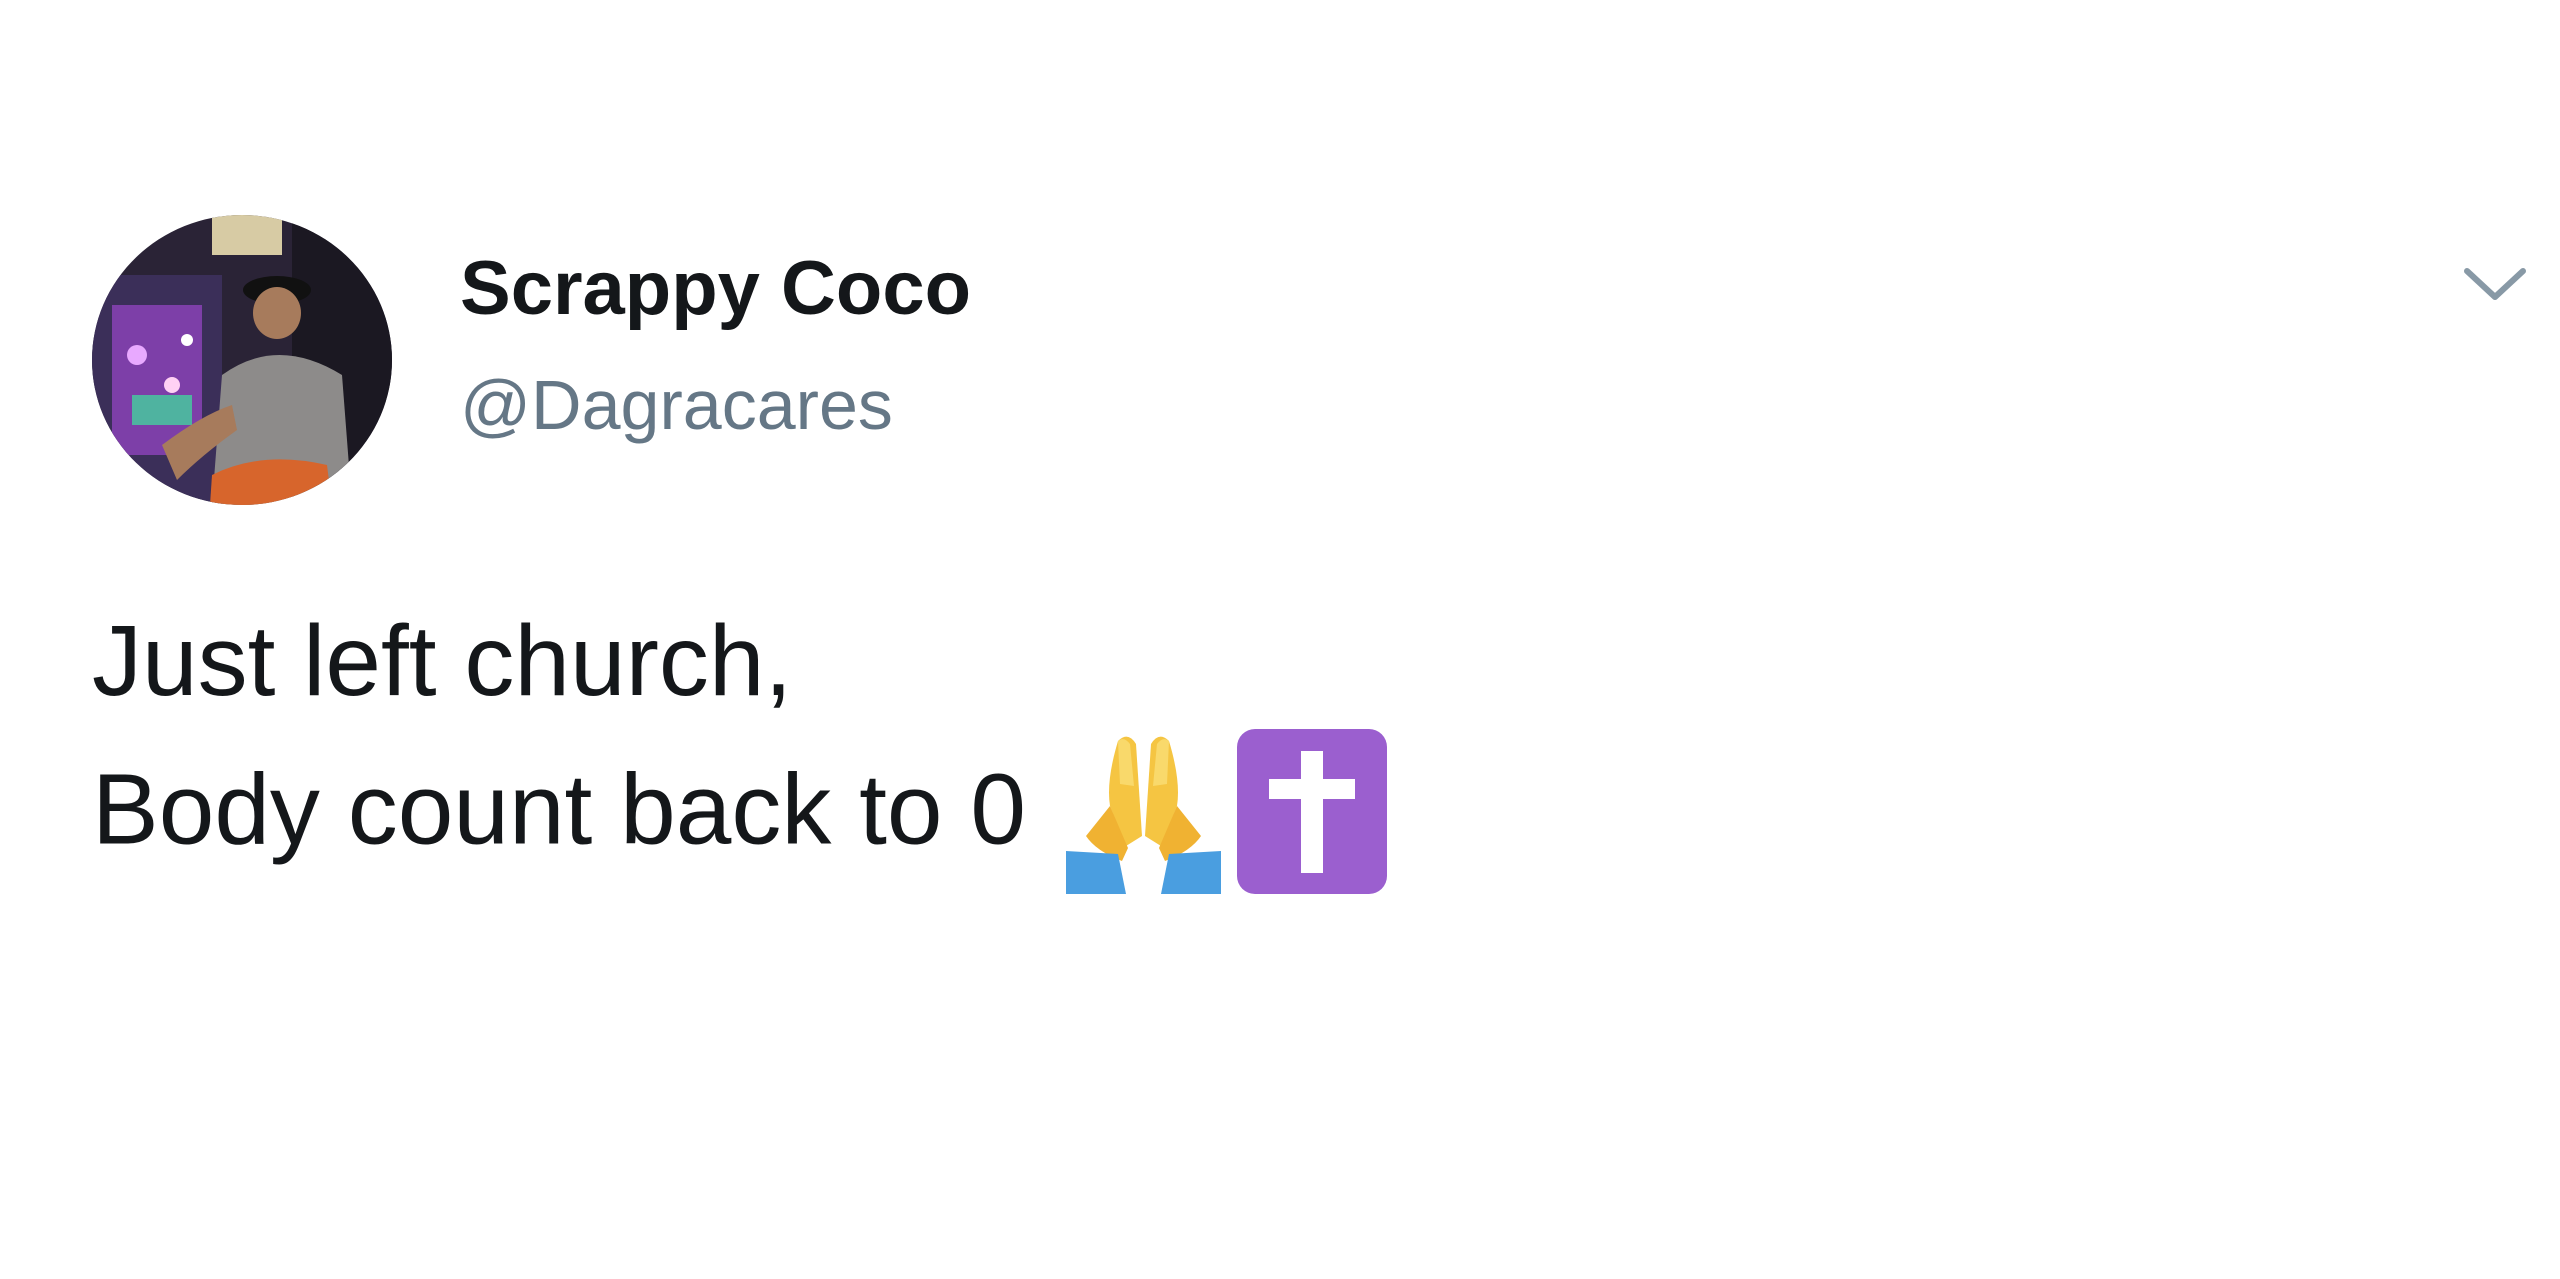 The width and height of the screenshot is (2560, 1279). What do you see at coordinates (2495, 283) in the screenshot?
I see `chevron-down-icon` at bounding box center [2495, 283].